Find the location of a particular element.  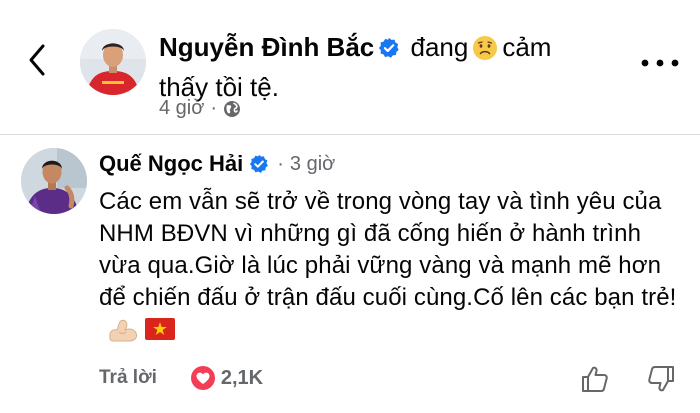

globe-icon is located at coordinates (232, 108).